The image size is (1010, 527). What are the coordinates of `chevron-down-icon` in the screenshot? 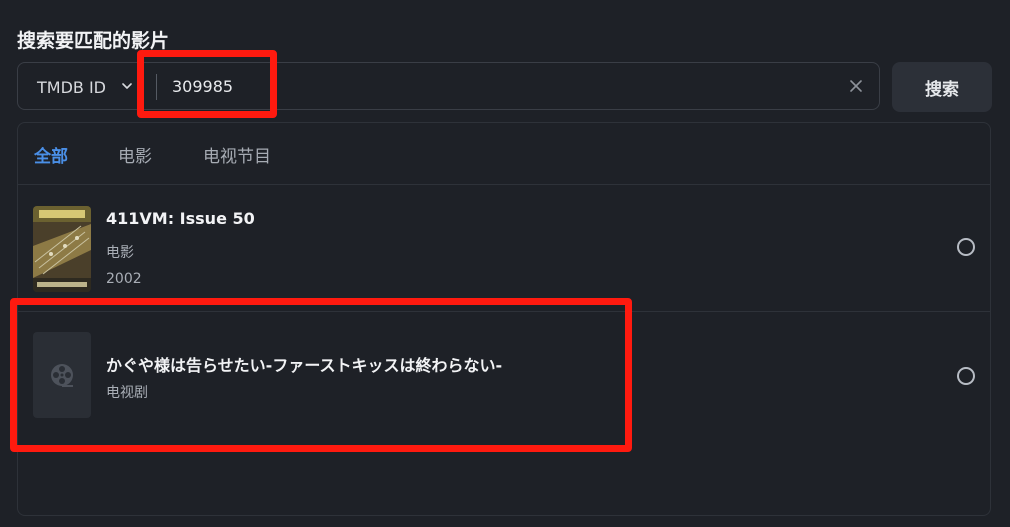 It's located at (127, 86).